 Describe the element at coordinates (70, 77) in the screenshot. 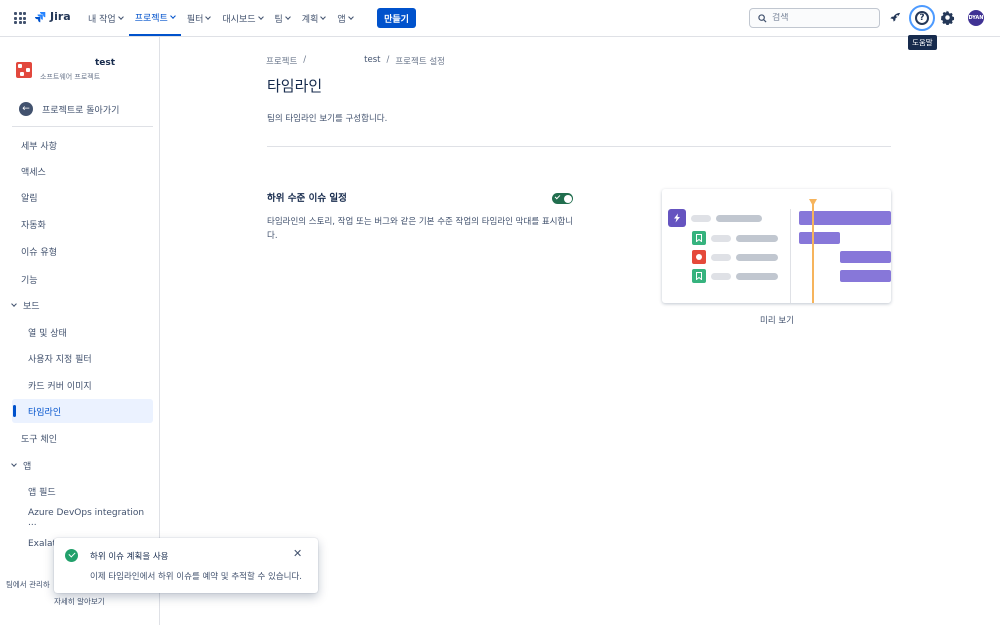

I see `project-type: 소프트웨어 프로젝트` at that location.